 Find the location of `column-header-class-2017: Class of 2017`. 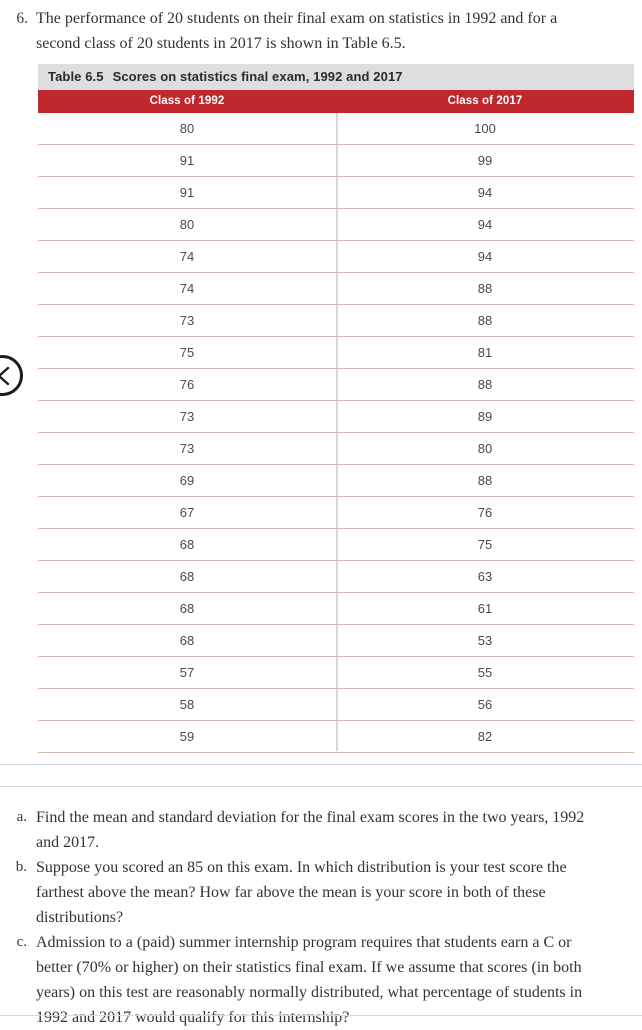

column-header-class-2017: Class of 2017 is located at coordinates (485, 101).